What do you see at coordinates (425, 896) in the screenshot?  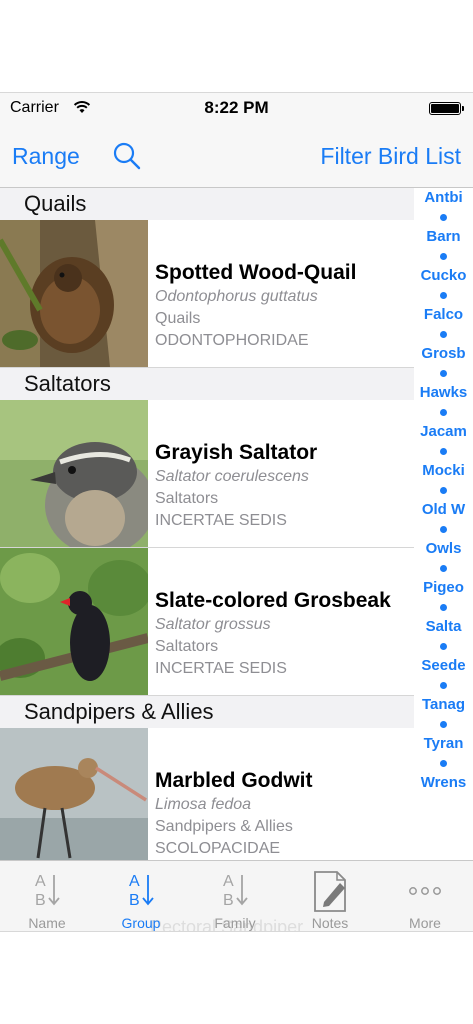 I see `tab-more: More` at bounding box center [425, 896].